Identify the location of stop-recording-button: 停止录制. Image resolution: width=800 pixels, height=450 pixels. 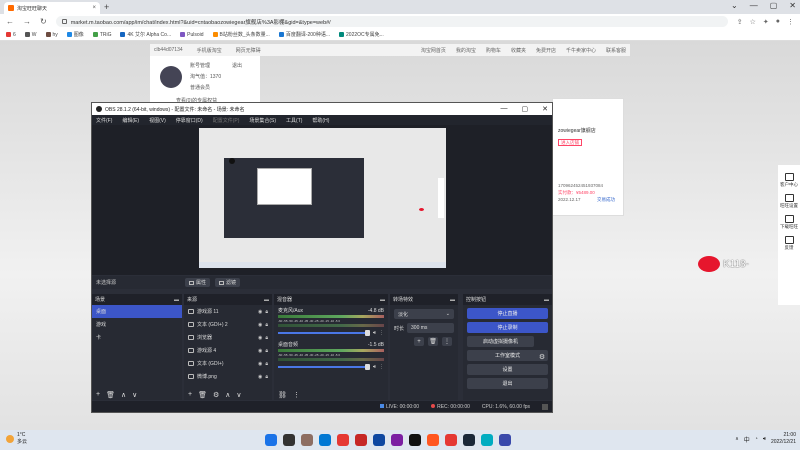
(507, 327).